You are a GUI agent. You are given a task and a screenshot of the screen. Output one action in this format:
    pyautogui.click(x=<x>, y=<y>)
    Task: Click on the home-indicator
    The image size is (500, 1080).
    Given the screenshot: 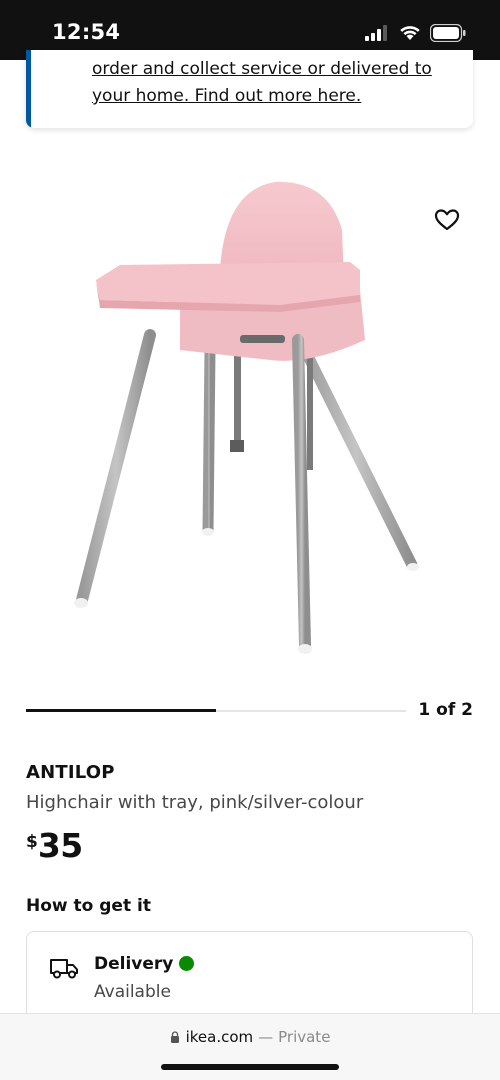 What is the action you would take?
    pyautogui.click(x=250, y=1067)
    